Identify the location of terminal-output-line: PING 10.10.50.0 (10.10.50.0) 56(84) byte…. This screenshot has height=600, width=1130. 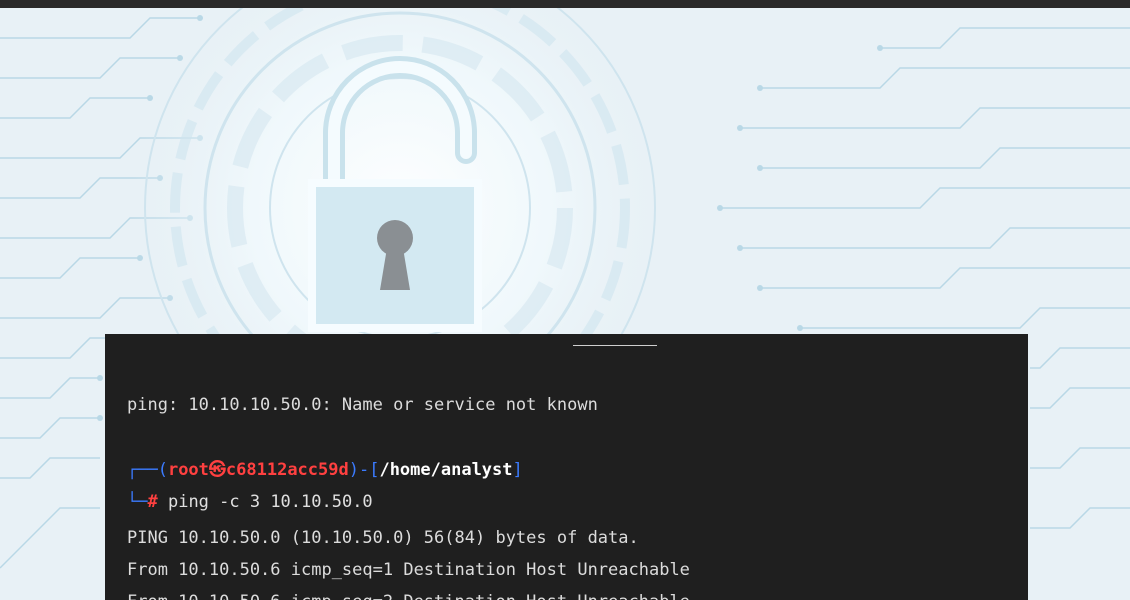
(383, 538).